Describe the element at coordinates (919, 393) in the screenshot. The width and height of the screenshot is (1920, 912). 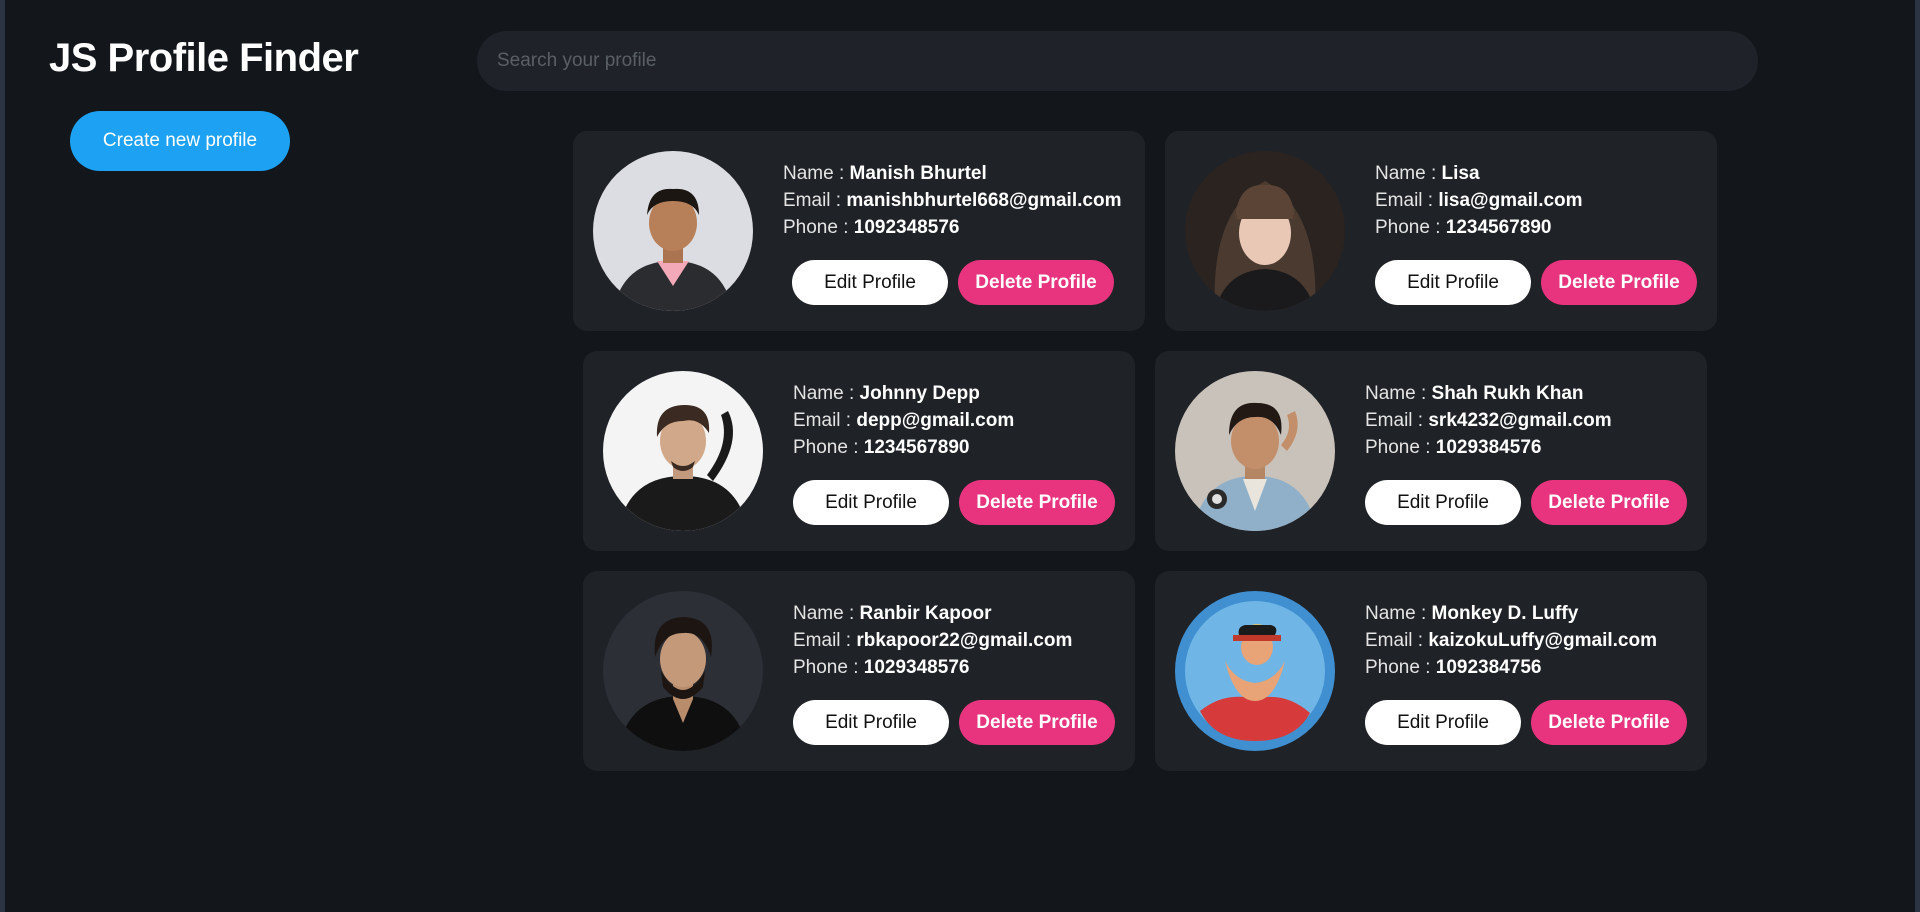
I see `profile-name: Johnny Depp` at that location.